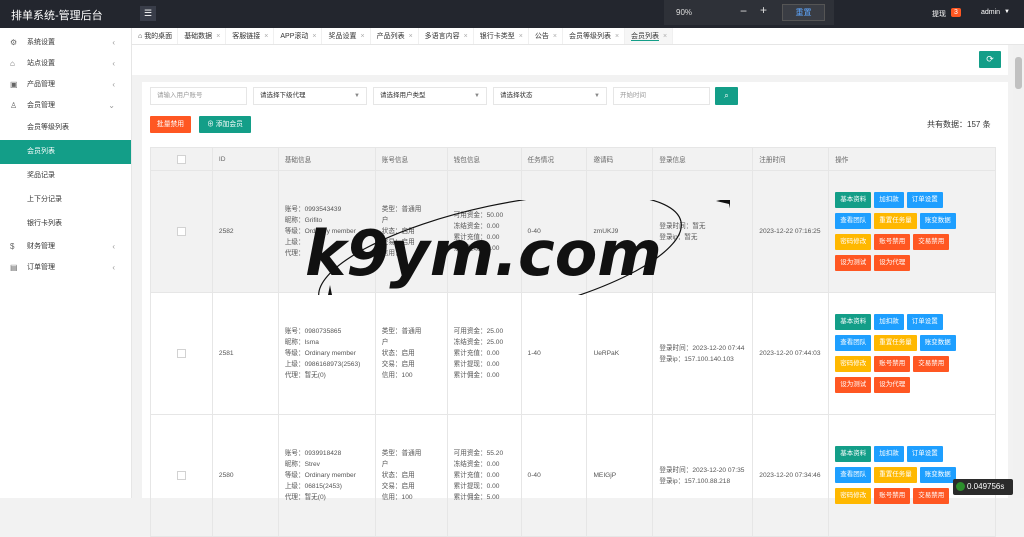  I want to click on zoom-in-button: +, so click(763, 10).